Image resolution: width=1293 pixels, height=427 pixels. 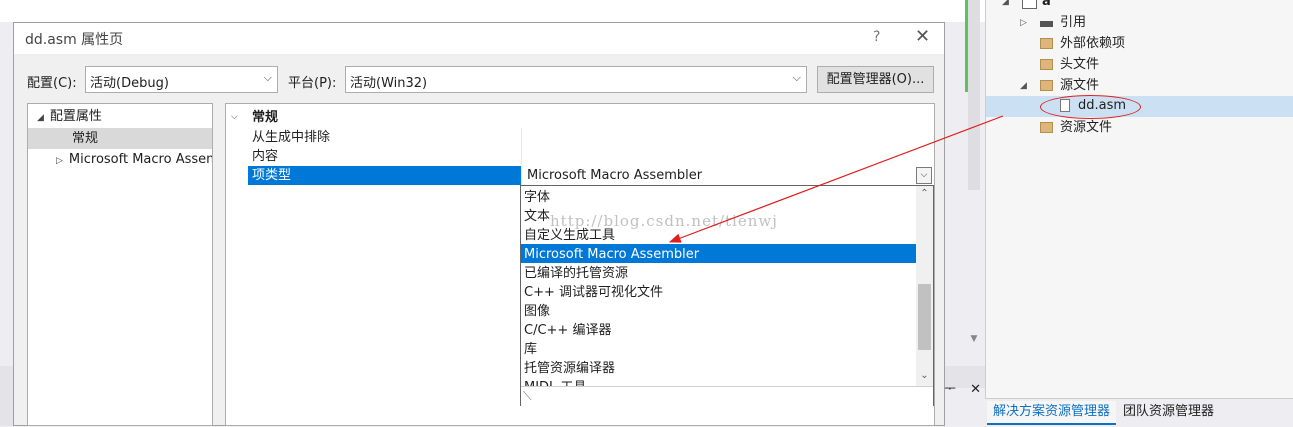 What do you see at coordinates (1139, 6) in the screenshot?
I see `tree-project: ◢ a` at bounding box center [1139, 6].